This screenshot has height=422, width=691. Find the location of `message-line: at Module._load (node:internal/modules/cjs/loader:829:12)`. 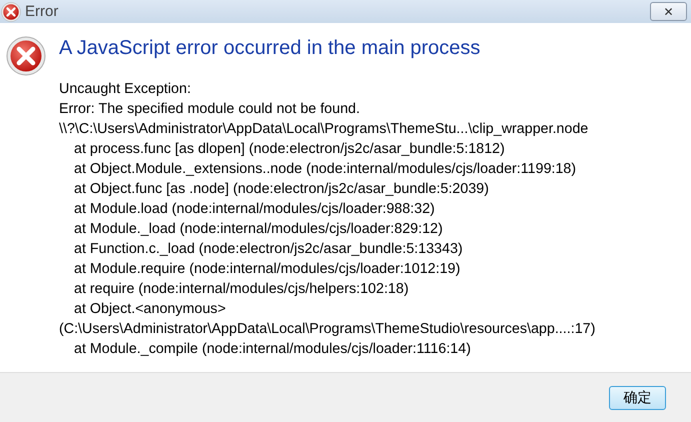

message-line: at Module._load (node:internal/modules/cjs/loader:829:12) is located at coordinates (258, 229).